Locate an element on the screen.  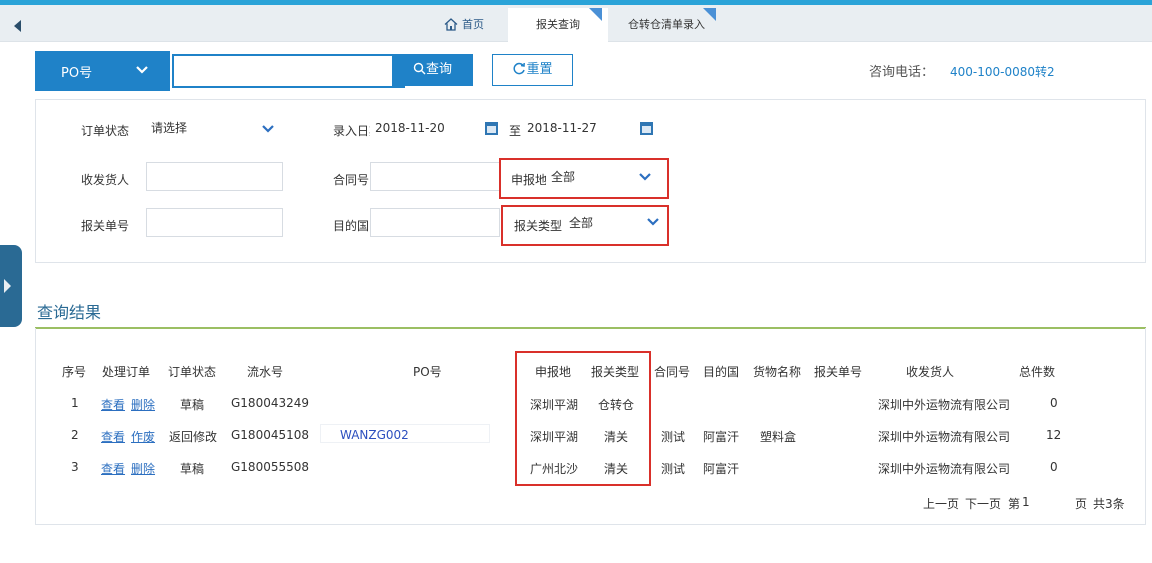
date-from-input: 2018-11-20 is located at coordinates (425, 129).